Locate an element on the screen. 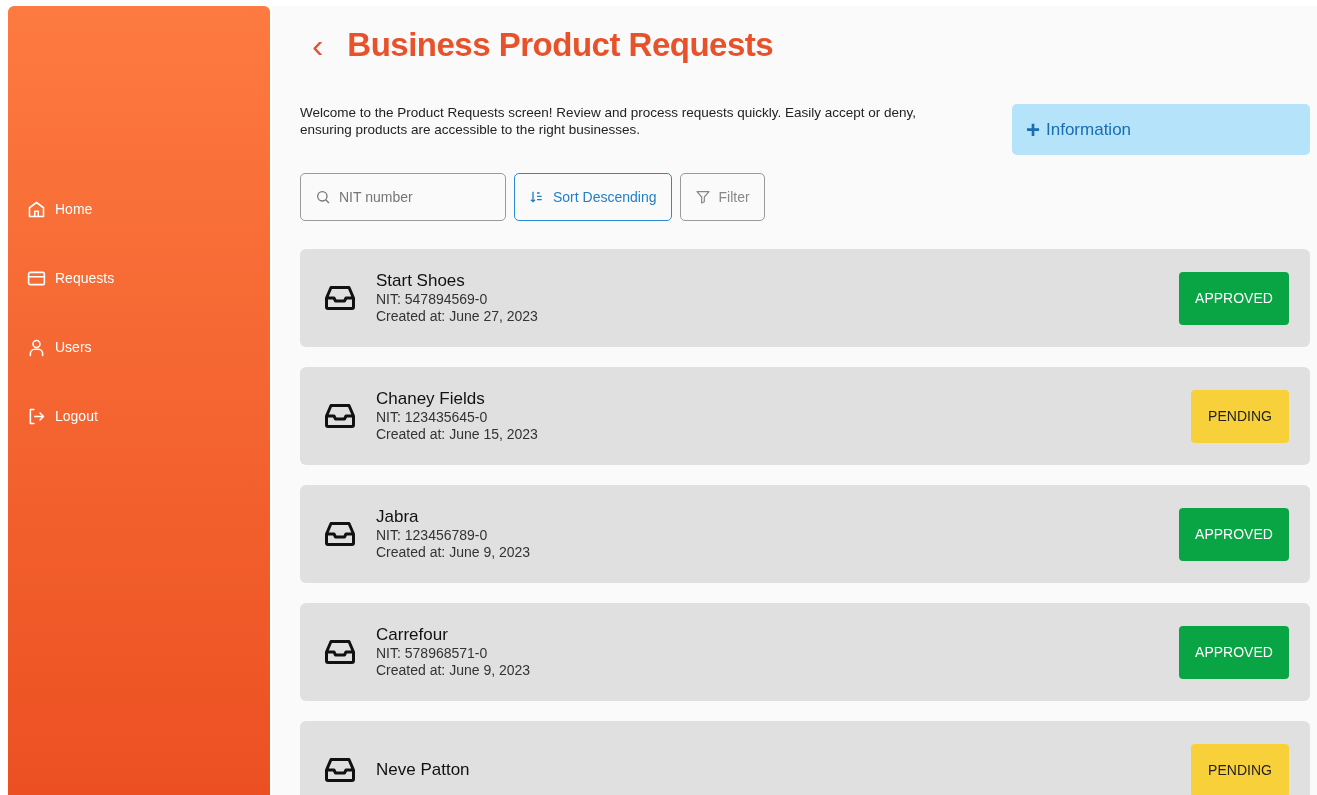  nit-text: NIT: 547894569-0 is located at coordinates (432, 299).